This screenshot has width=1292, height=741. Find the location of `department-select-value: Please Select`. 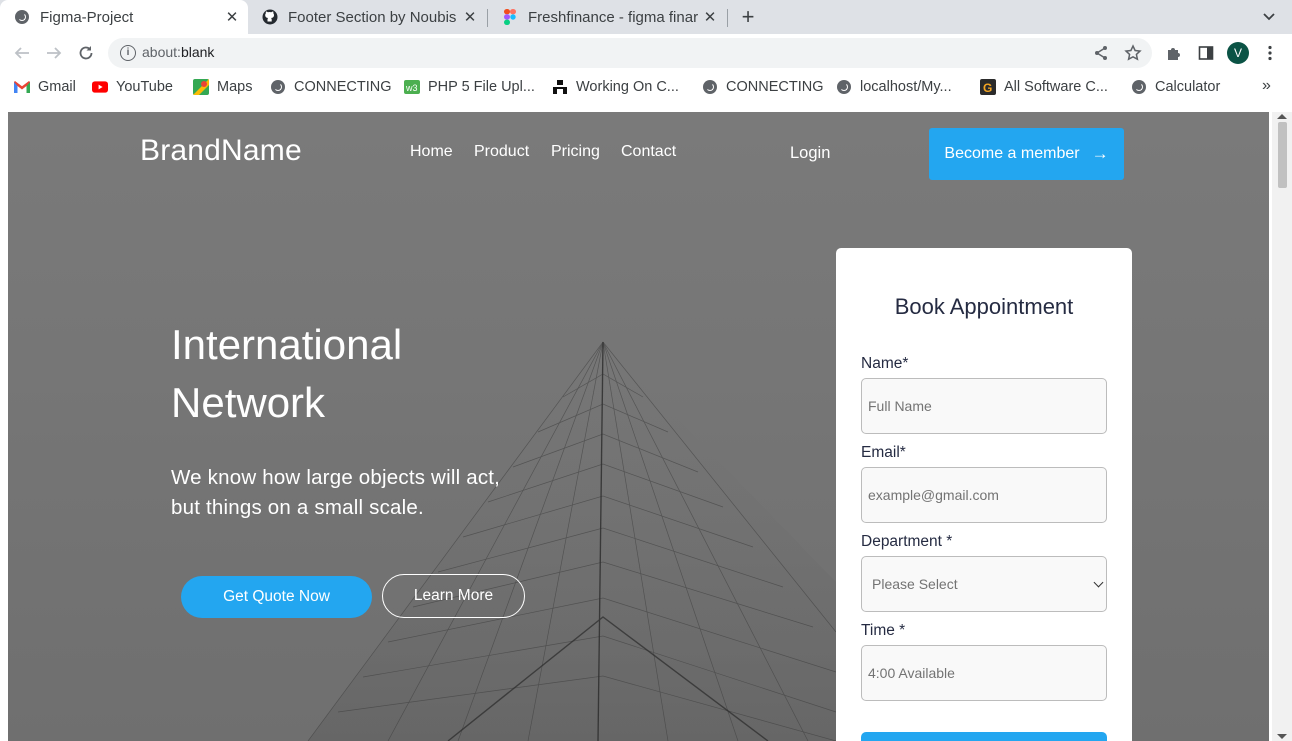

department-select-value: Please Select is located at coordinates (915, 584).